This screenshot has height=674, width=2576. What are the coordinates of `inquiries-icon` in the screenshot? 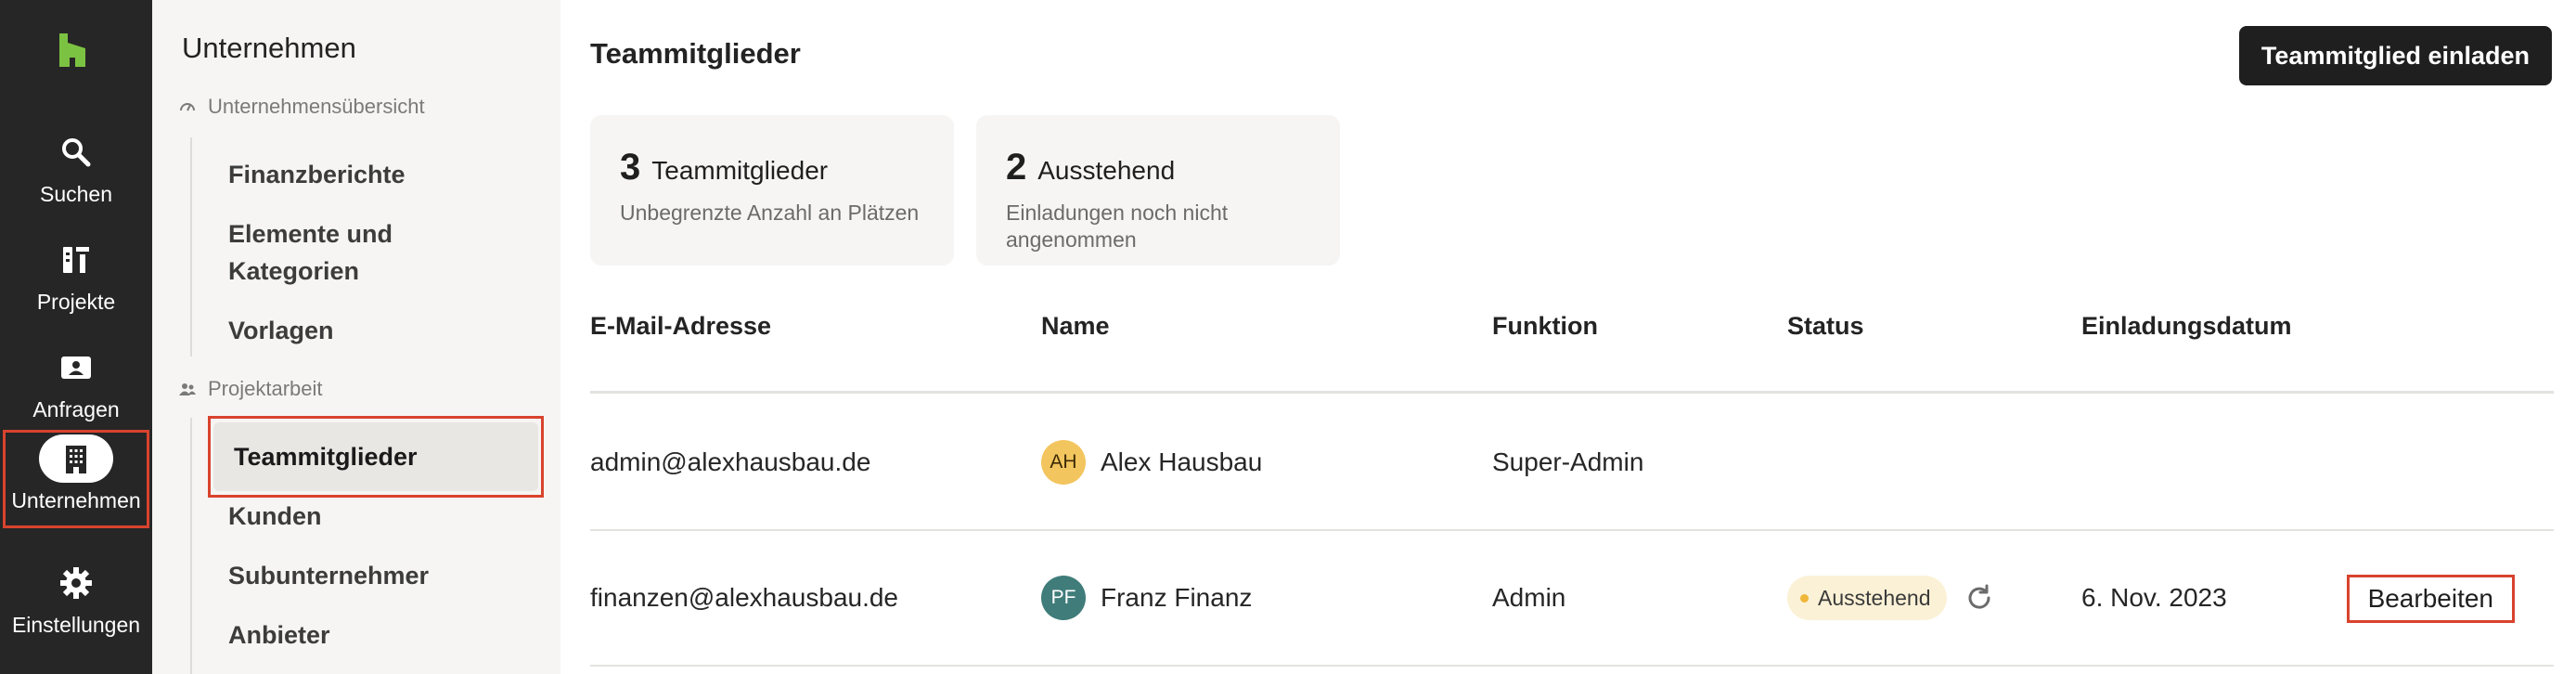 It's located at (76, 367).